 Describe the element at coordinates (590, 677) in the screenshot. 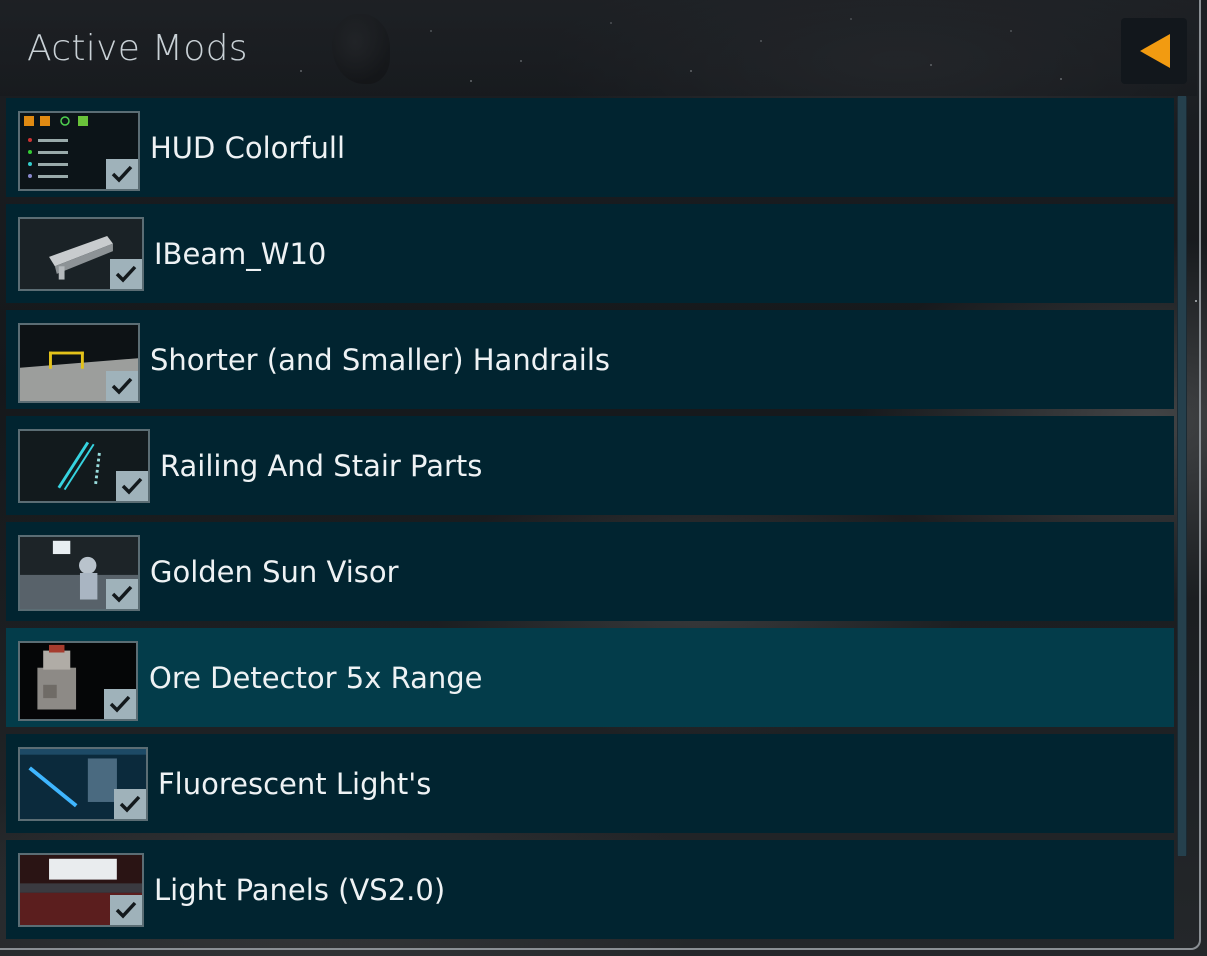

I see `mod-row-ore-detector: Ore Detector 5x Range` at that location.